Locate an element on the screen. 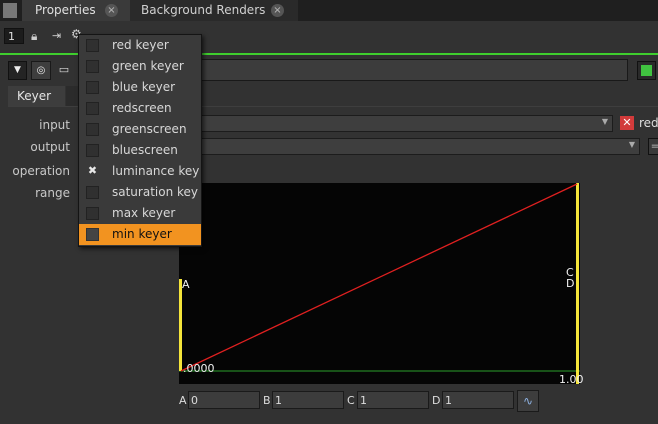 Image resolution: width=658 pixels, height=424 pixels. tab-keyer: Keyer is located at coordinates (36, 96).